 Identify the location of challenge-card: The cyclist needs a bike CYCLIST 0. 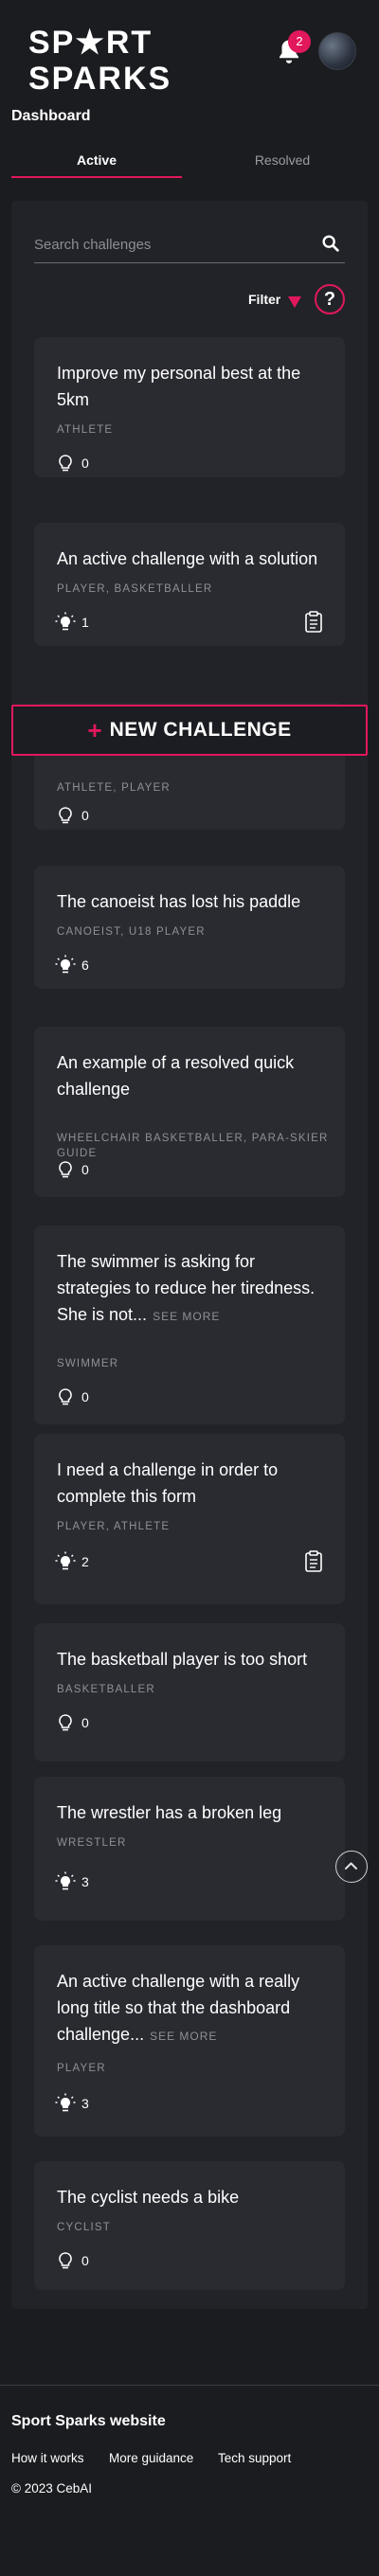
(189, 2225).